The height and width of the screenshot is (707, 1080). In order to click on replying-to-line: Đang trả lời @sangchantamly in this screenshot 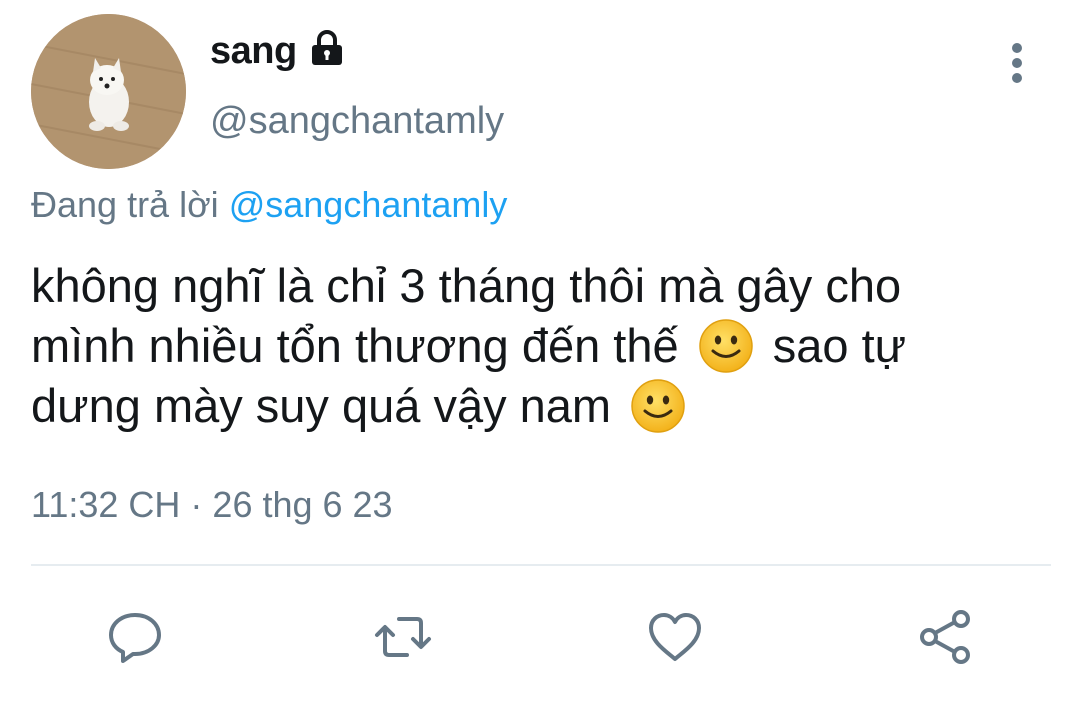, I will do `click(269, 205)`.